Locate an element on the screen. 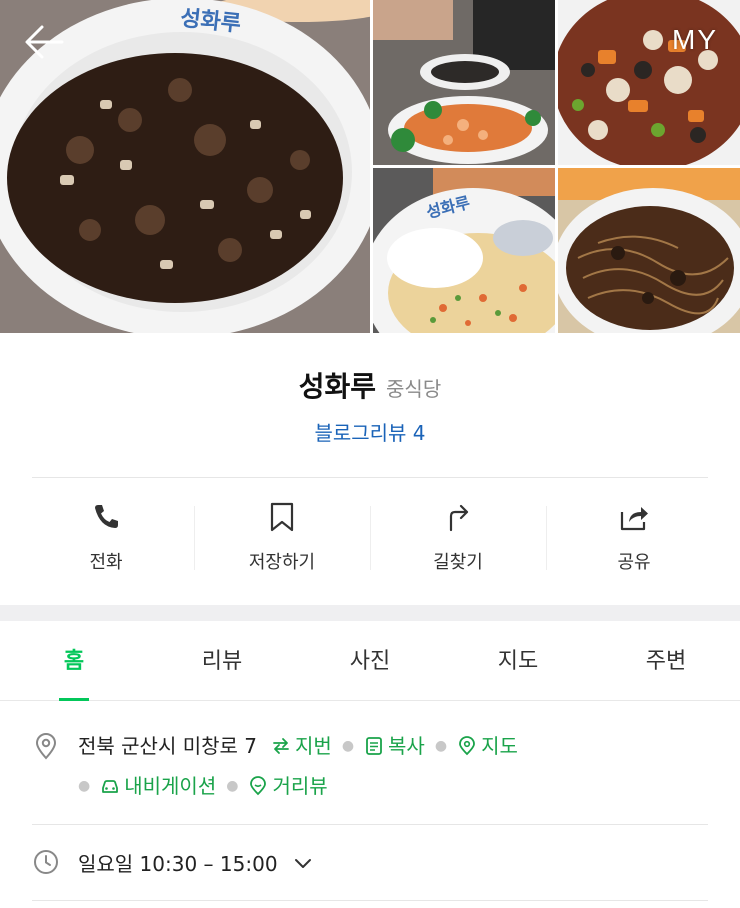 The width and height of the screenshot is (740, 908). phone-button: 전화 is located at coordinates (106, 540).